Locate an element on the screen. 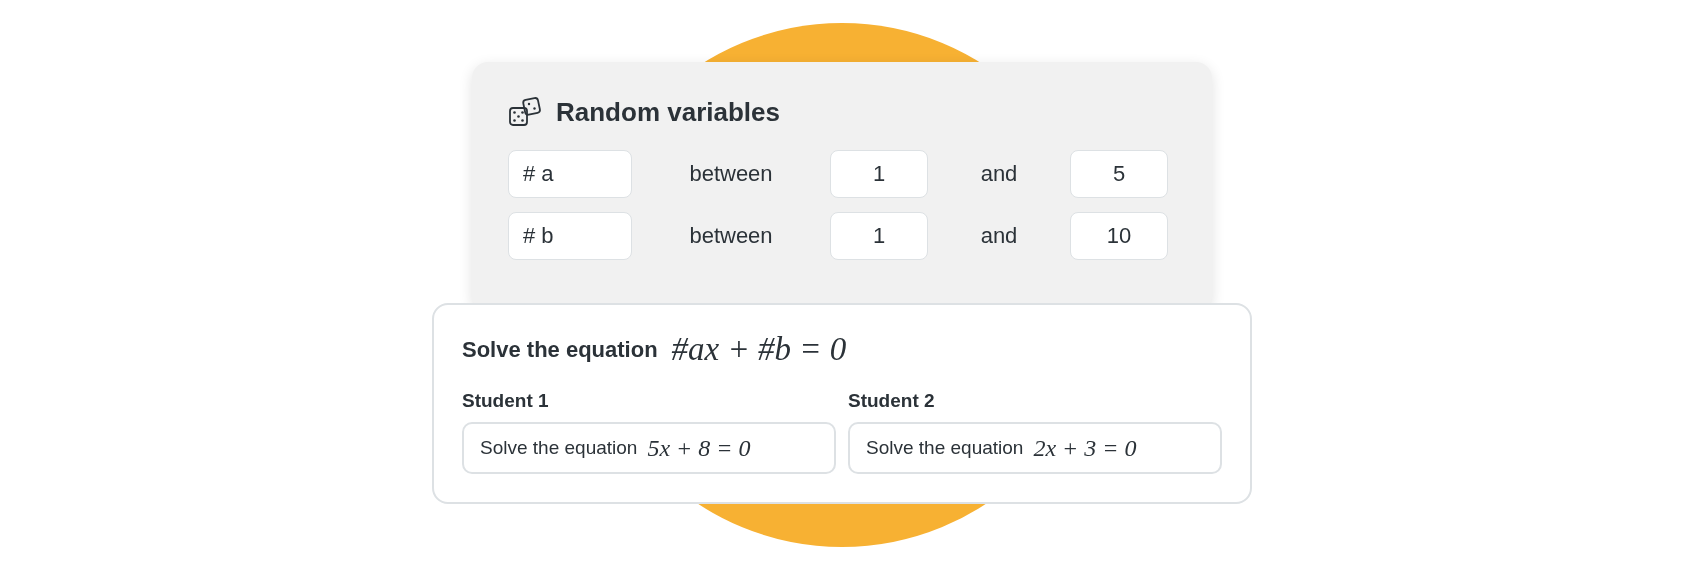 Image resolution: width=1684 pixels, height=583 pixels. formula: #ax + #b = 0 is located at coordinates (759, 349).